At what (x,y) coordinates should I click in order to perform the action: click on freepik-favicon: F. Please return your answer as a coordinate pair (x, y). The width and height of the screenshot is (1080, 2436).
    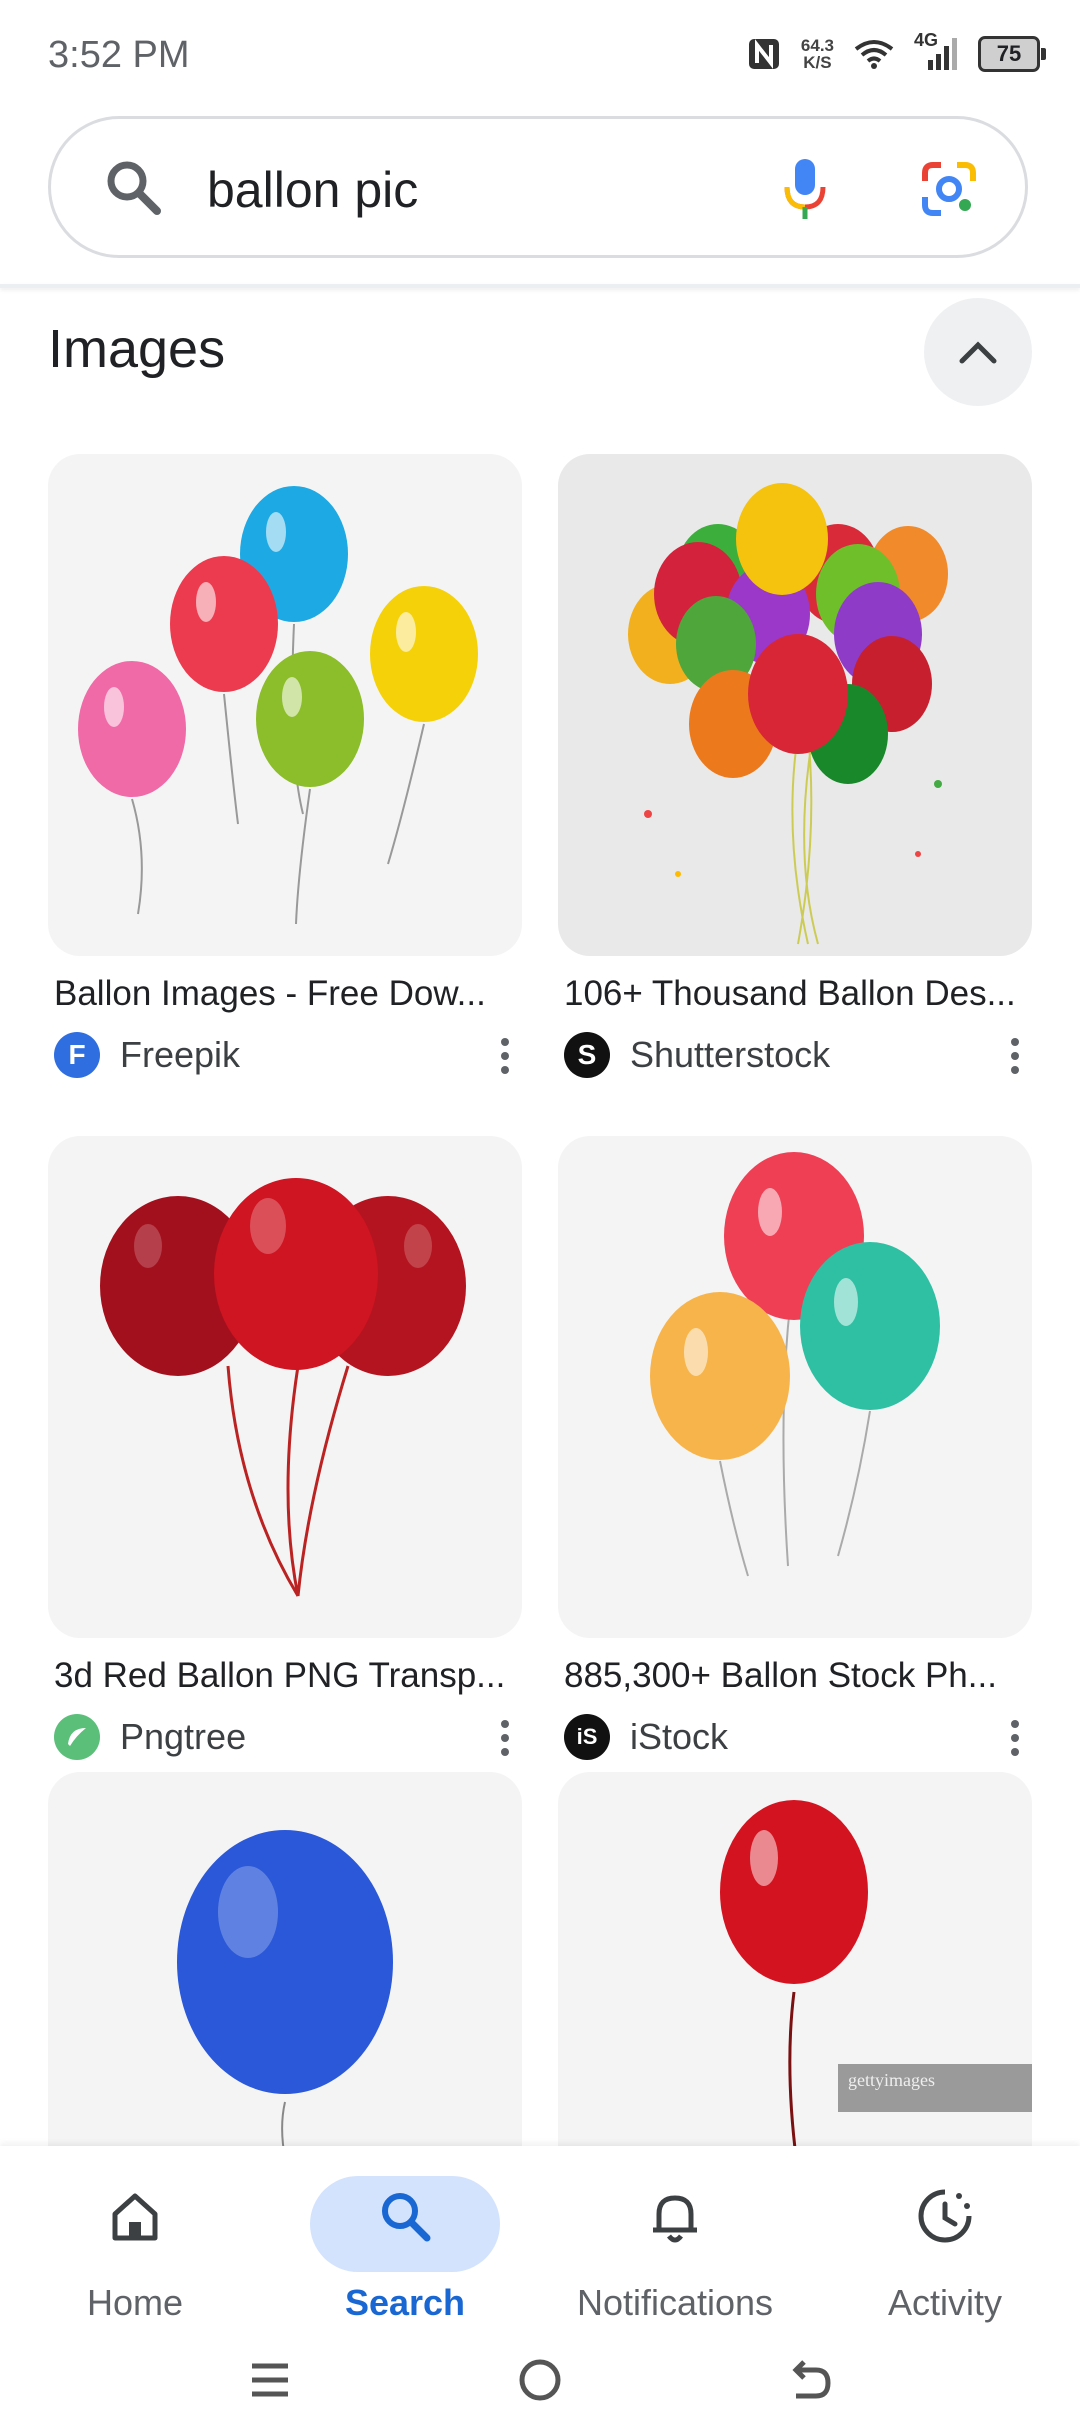
    Looking at the image, I should click on (77, 1055).